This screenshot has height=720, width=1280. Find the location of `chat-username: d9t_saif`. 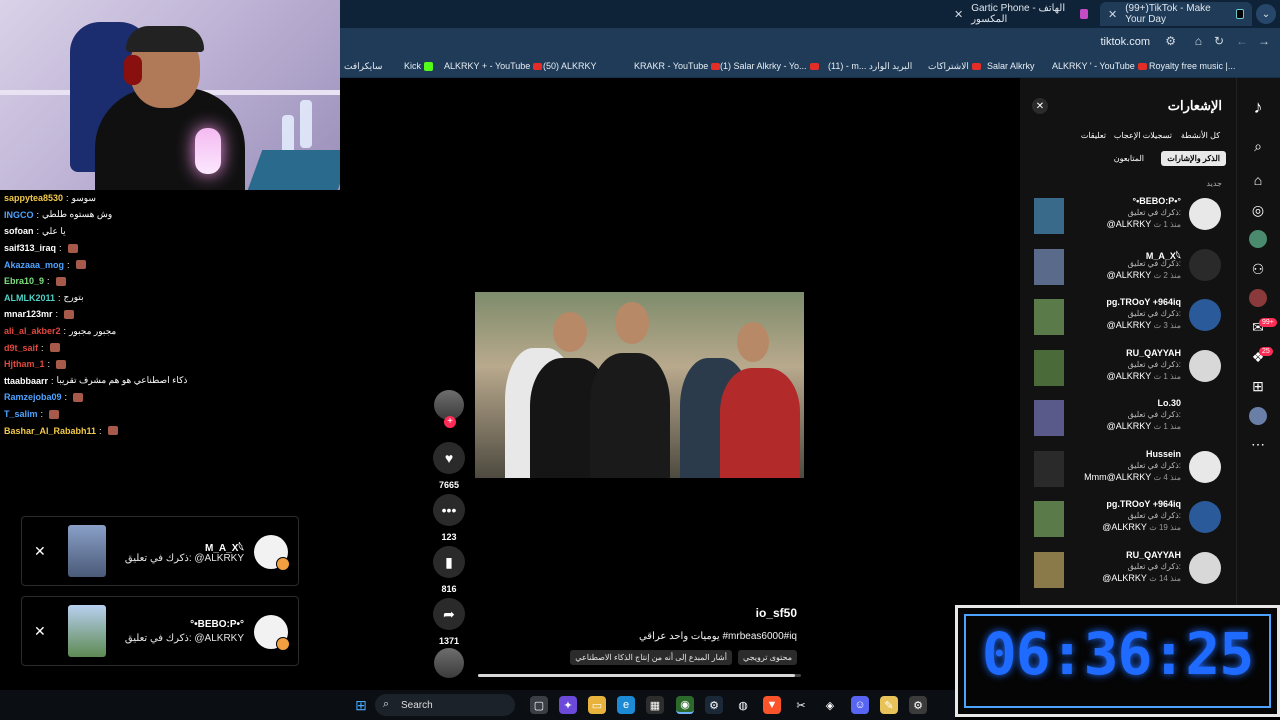

chat-username: d9t_saif is located at coordinates (21, 348).